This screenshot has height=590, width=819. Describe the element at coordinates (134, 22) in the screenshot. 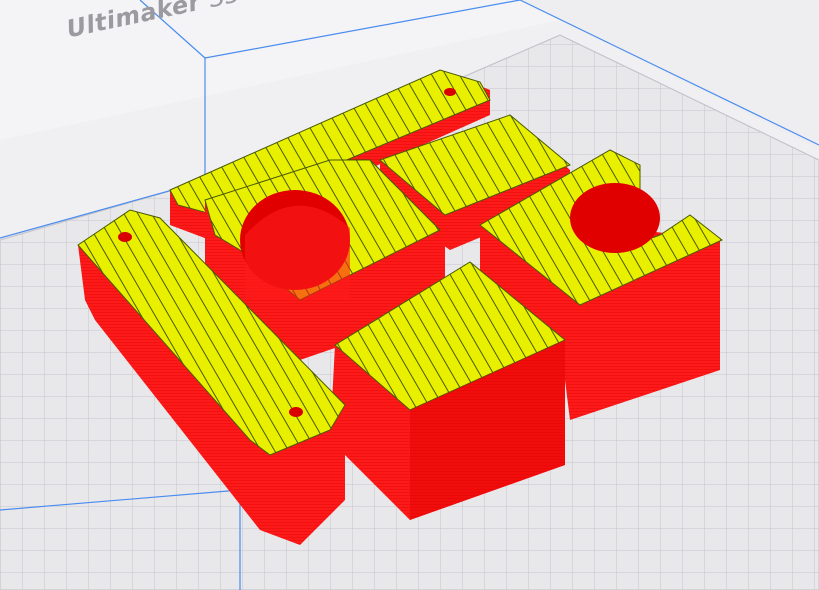

I see `printer-brand: Ultimaker` at that location.